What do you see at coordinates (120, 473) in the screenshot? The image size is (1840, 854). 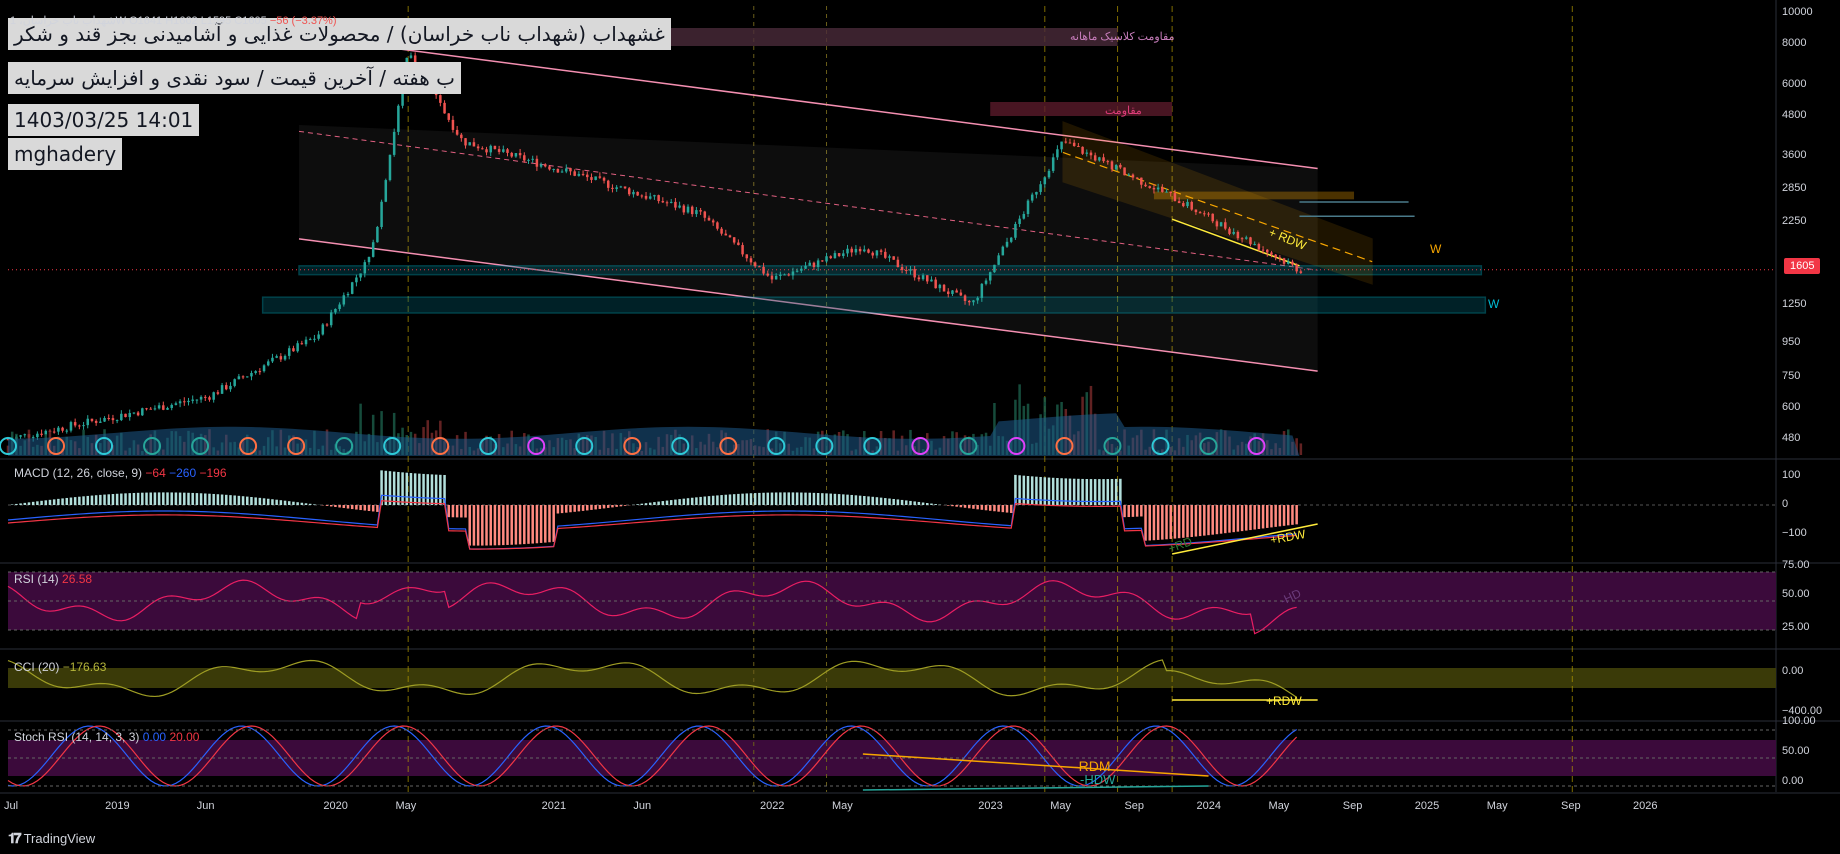 I see `macd-label: MACD (12, 26, close, 9) −64 −260 −196` at bounding box center [120, 473].